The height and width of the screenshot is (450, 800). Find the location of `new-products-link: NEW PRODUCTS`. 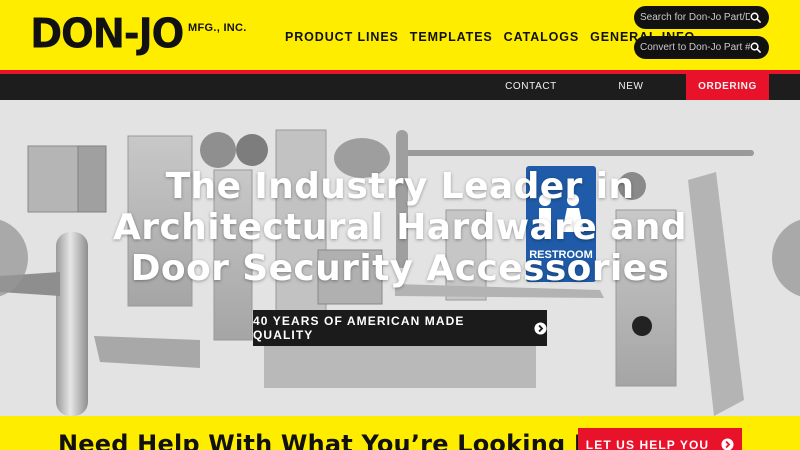

new-products-link: NEW PRODUCTS is located at coordinates (631, 96).